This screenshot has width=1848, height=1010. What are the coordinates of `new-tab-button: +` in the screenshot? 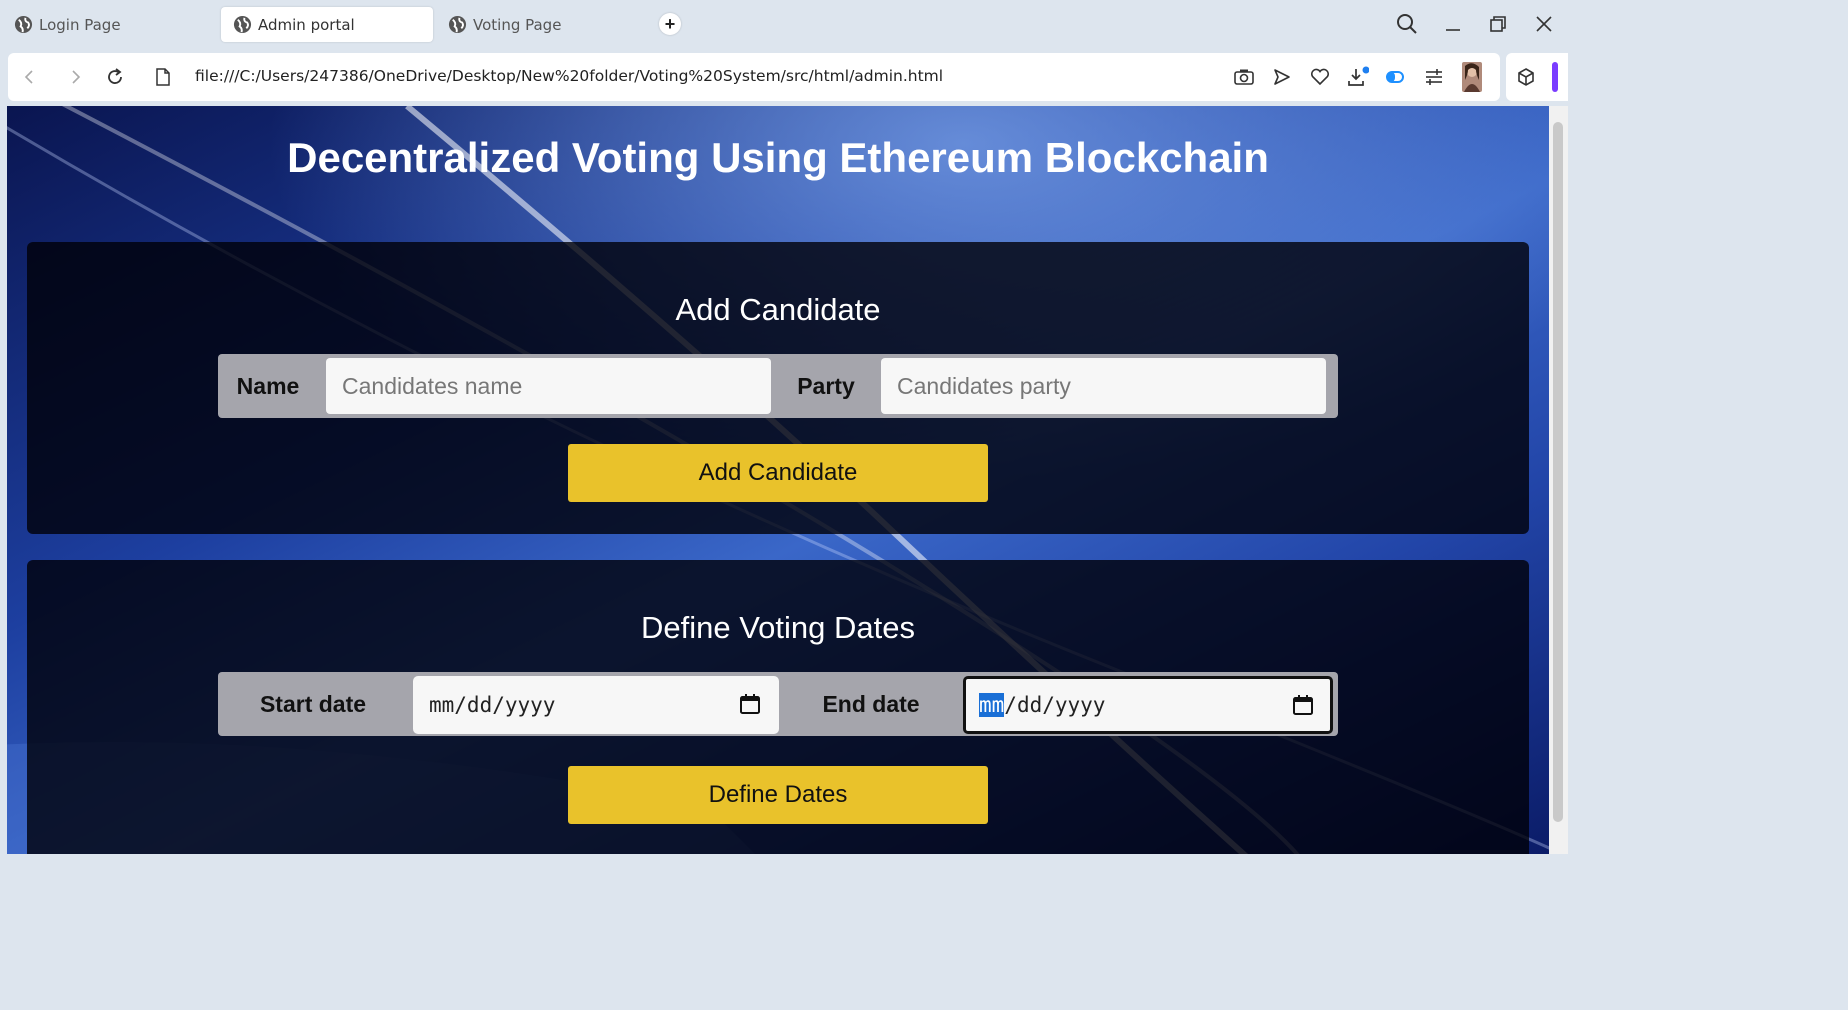 It's located at (670, 24).